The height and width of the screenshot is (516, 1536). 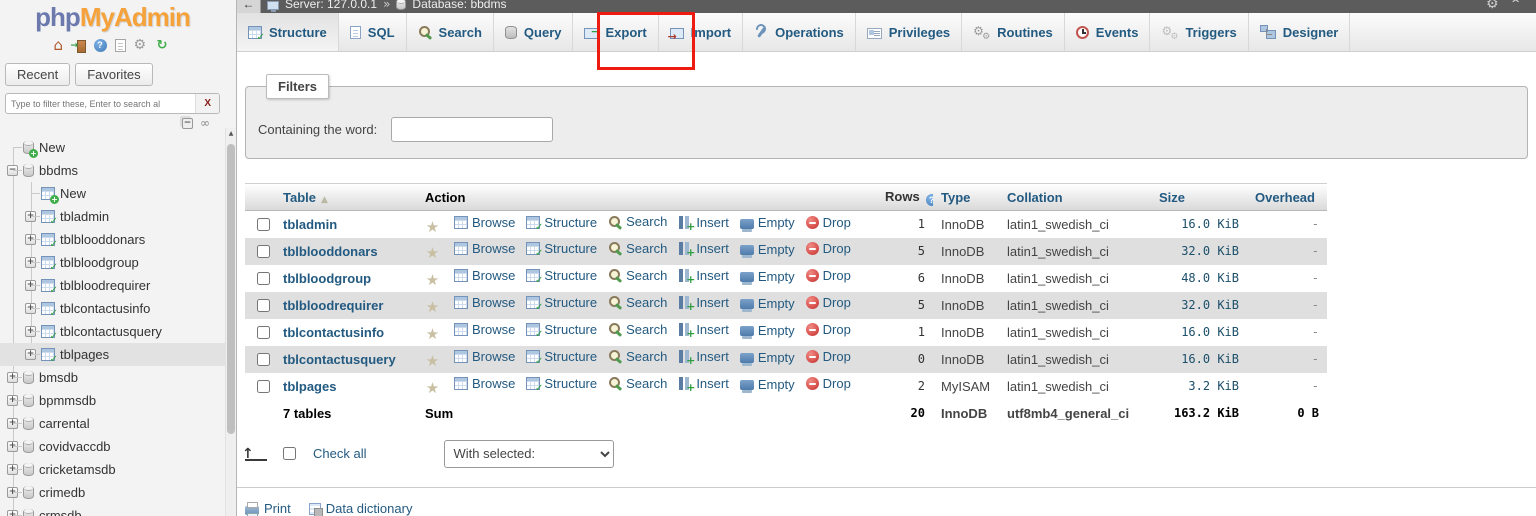 I want to click on tree-item-tbladmin: + tbladmin, so click(x=112, y=216).